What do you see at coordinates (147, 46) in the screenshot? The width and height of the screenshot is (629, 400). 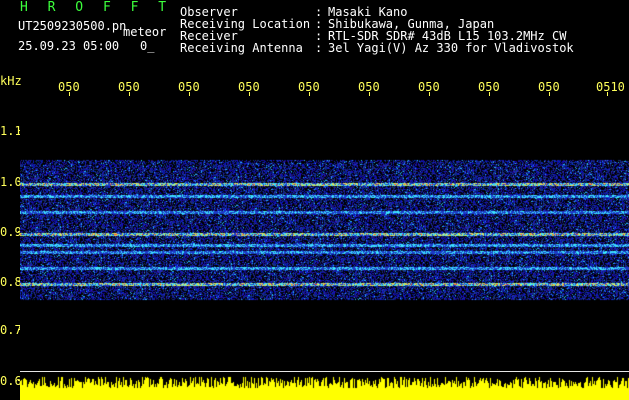 I see `meteor-count: 0_` at bounding box center [147, 46].